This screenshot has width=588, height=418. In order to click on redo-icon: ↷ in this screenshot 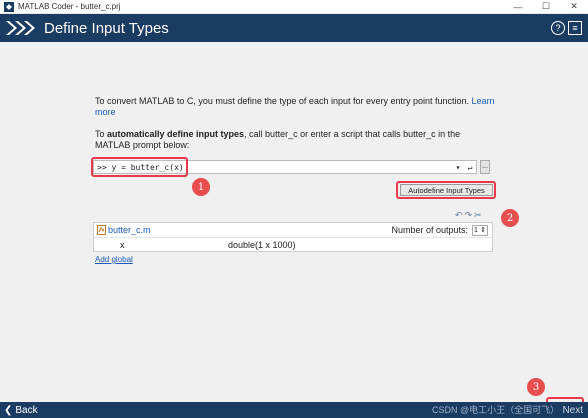, I will do `click(469, 215)`.